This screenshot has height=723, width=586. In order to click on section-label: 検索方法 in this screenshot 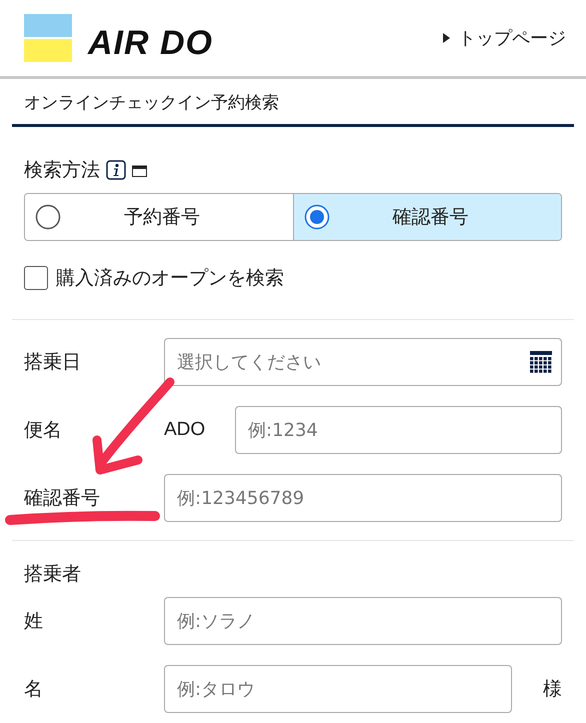, I will do `click(62, 170)`.